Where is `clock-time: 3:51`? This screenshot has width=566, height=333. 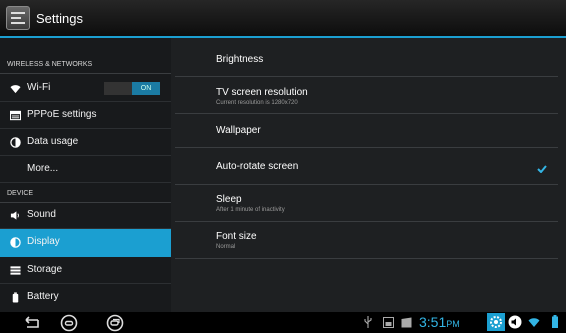
clock-time: 3:51 is located at coordinates (433, 322).